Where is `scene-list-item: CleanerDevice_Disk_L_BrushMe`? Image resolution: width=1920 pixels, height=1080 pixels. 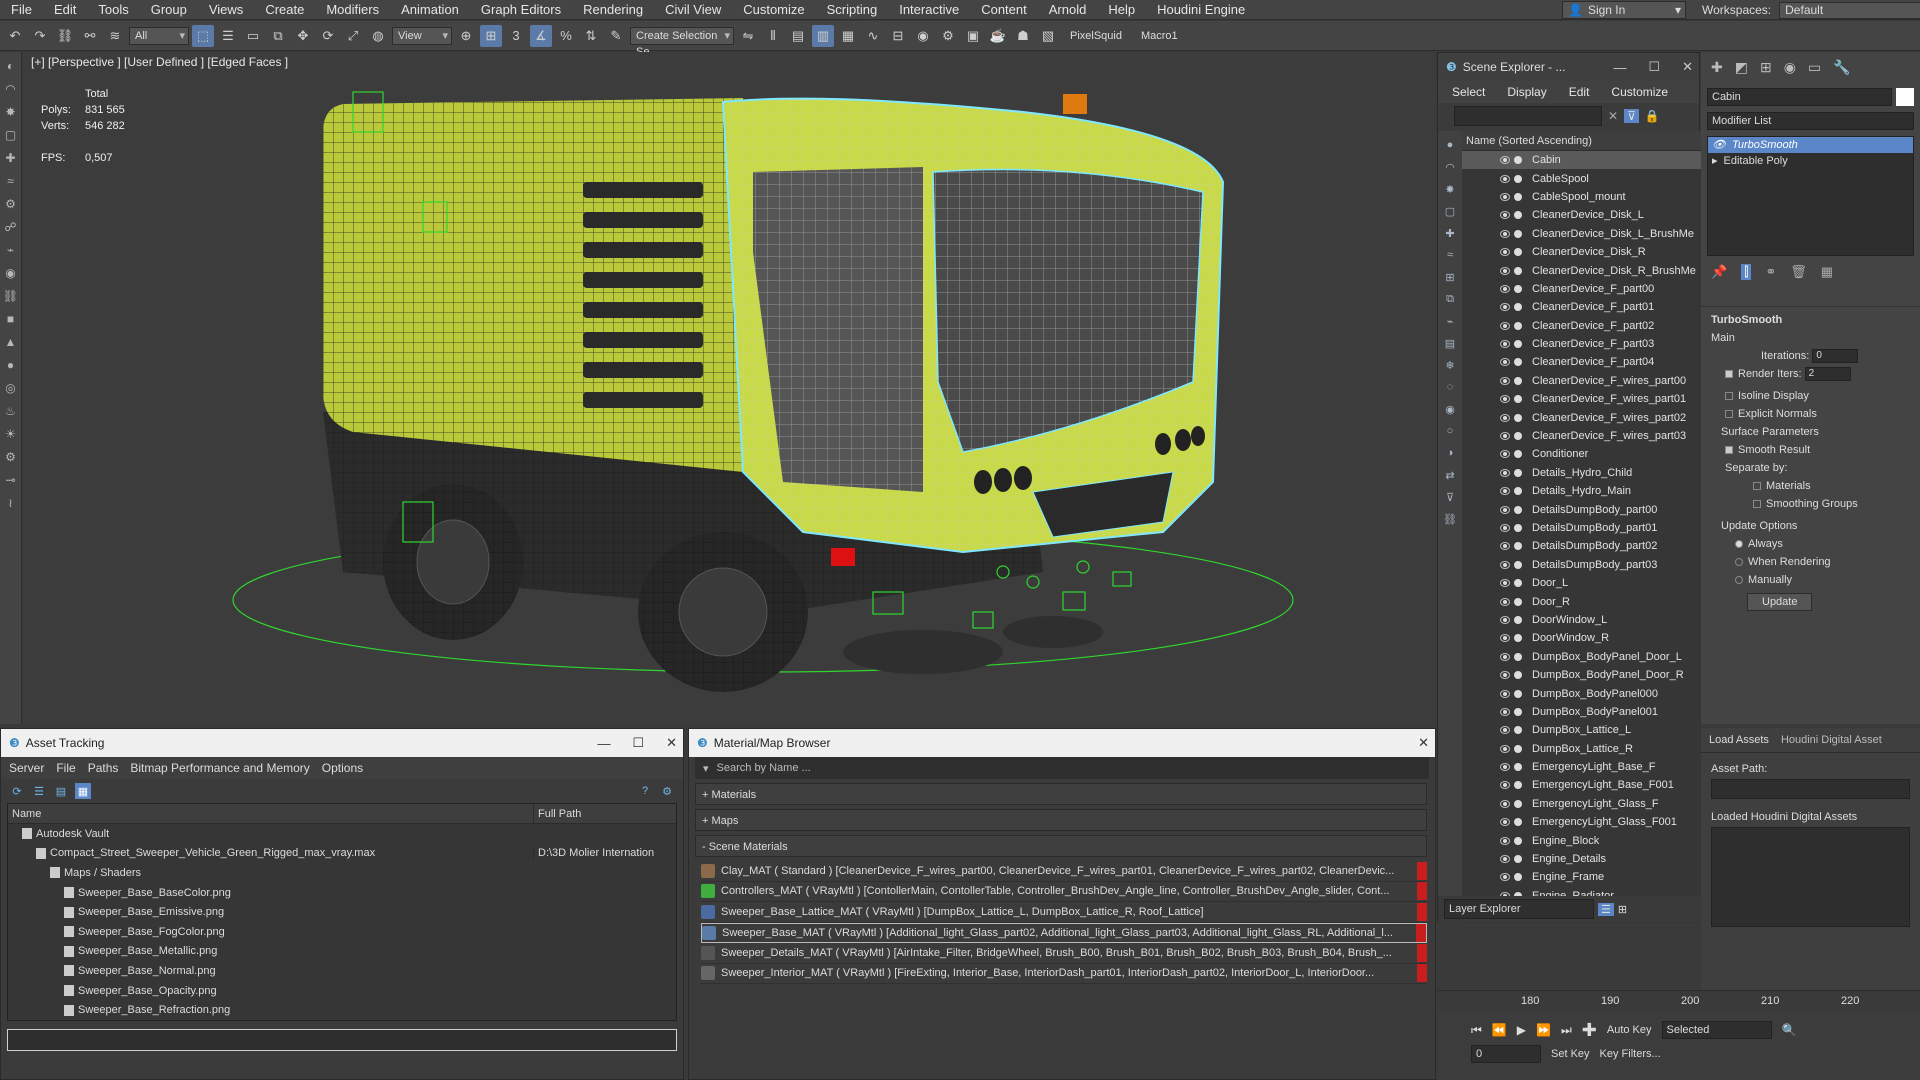 scene-list-item: CleanerDevice_Disk_L_BrushMe is located at coordinates (1581, 234).